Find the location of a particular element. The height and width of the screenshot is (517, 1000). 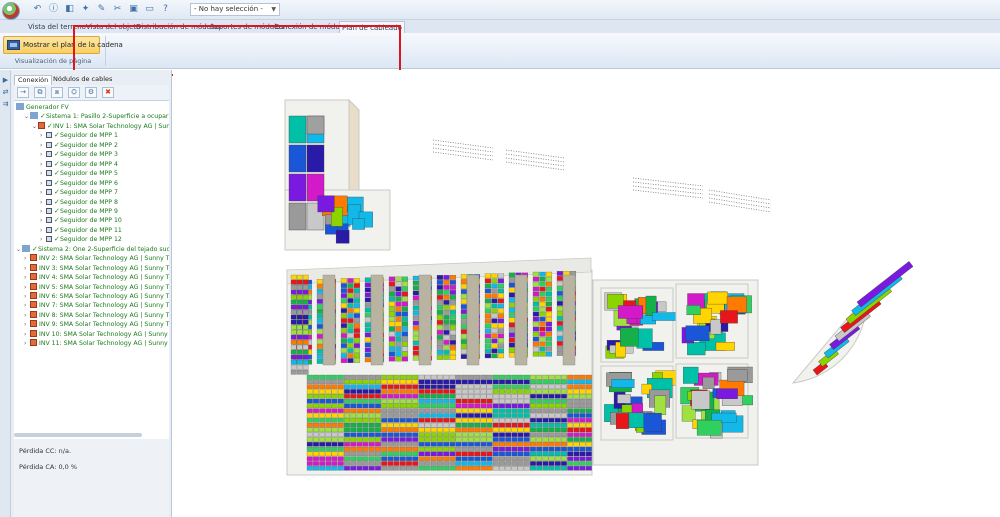

selection-dropdown: - No hay selección - ▼ is located at coordinates (235, 9).